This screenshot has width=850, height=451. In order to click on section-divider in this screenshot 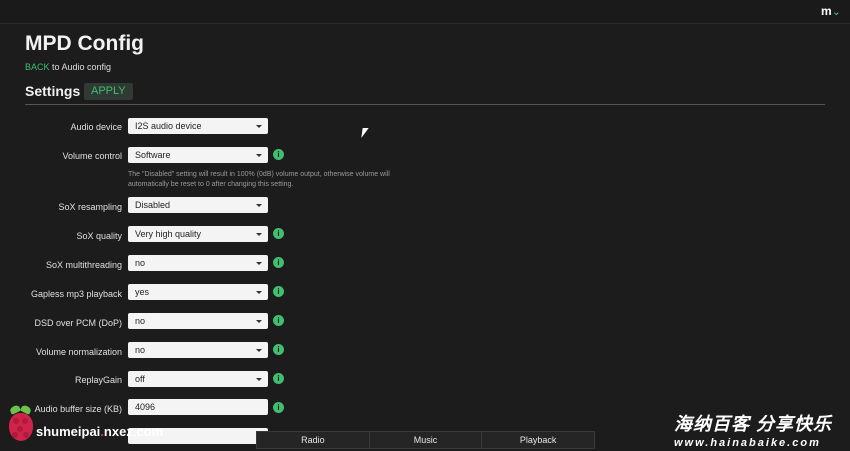, I will do `click(425, 104)`.